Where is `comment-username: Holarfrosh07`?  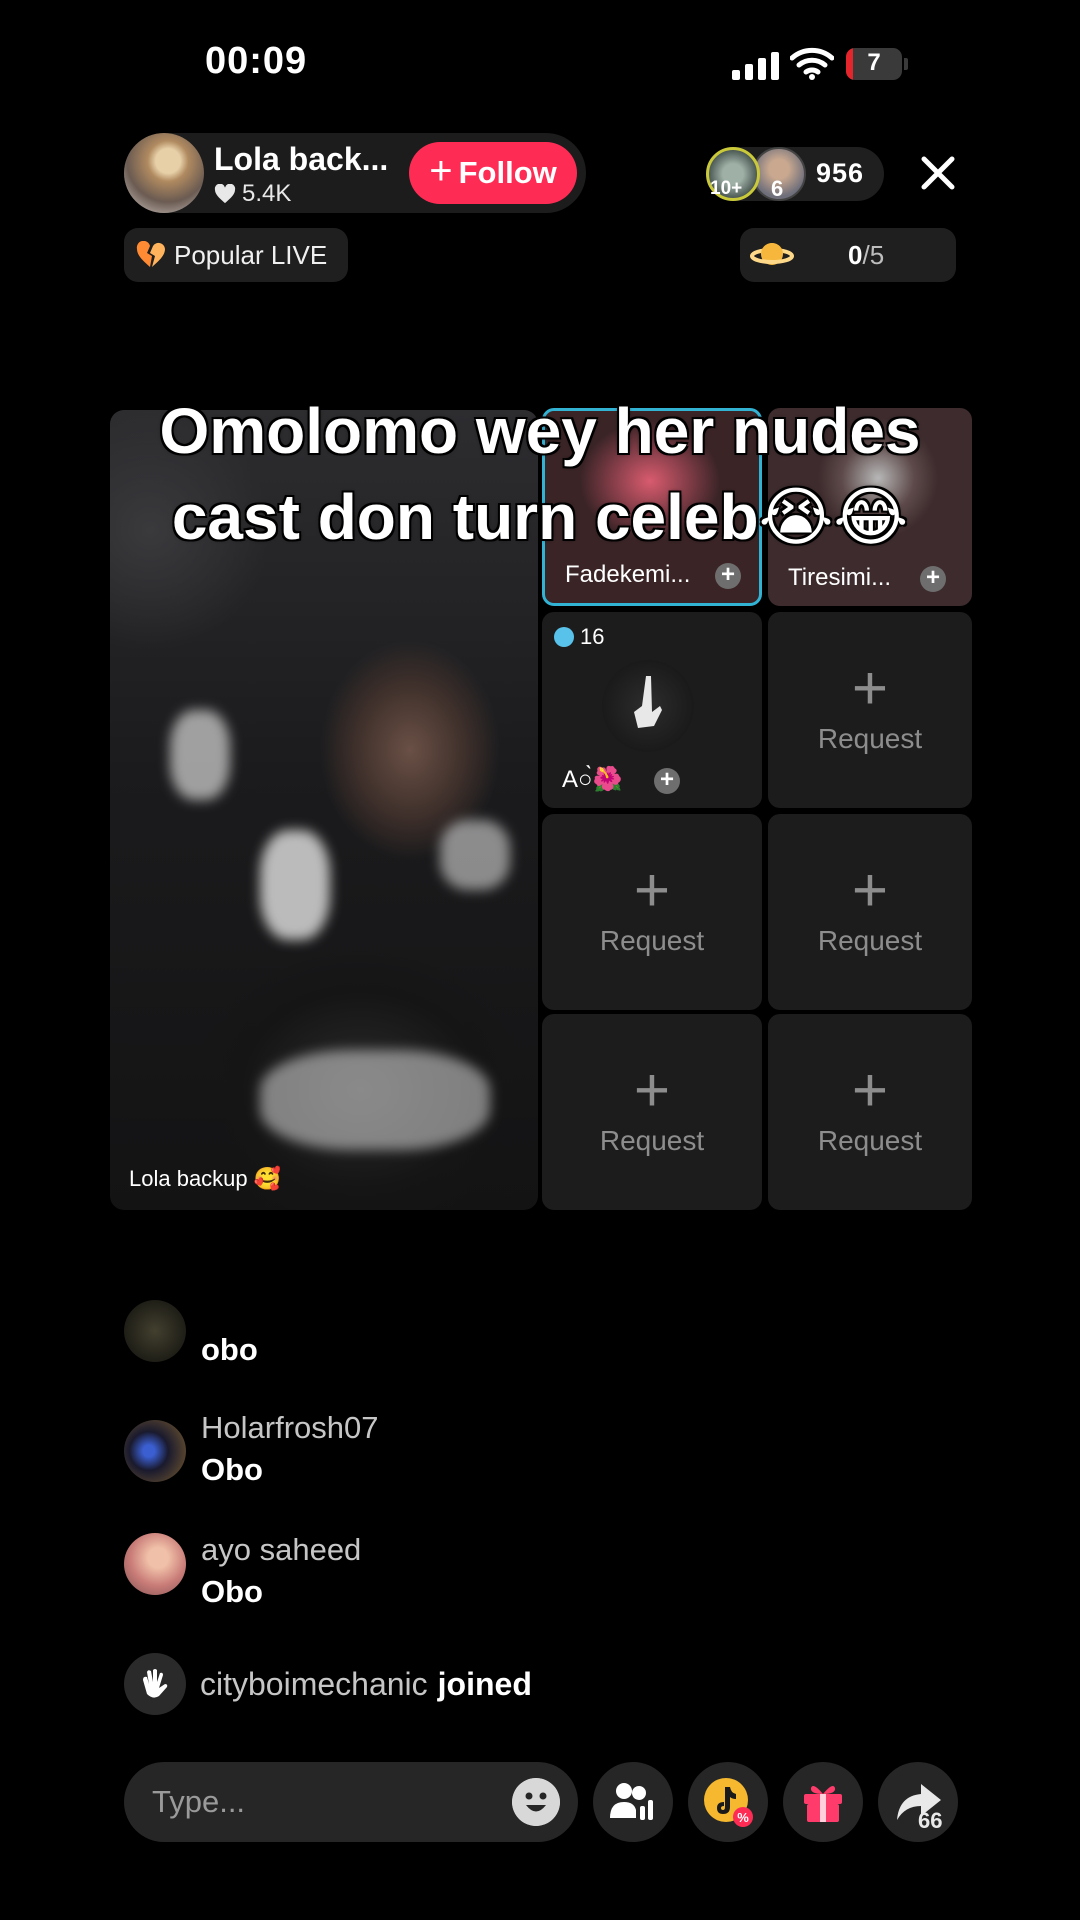
comment-username: Holarfrosh07 is located at coordinates (289, 1428).